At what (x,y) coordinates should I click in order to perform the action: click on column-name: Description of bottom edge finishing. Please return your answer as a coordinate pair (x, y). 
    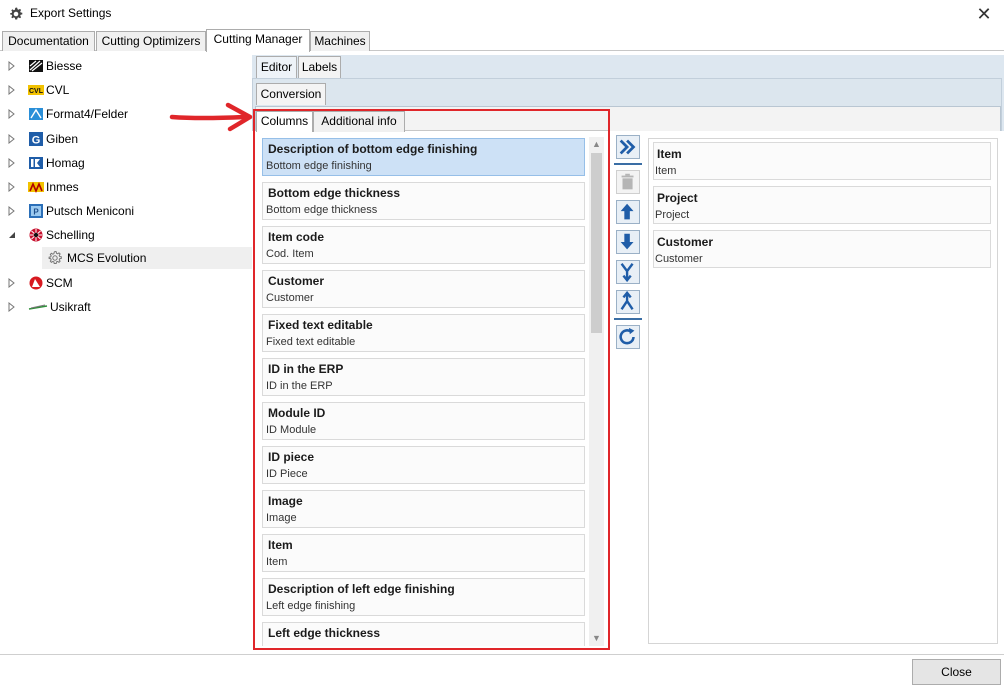
    Looking at the image, I should click on (373, 149).